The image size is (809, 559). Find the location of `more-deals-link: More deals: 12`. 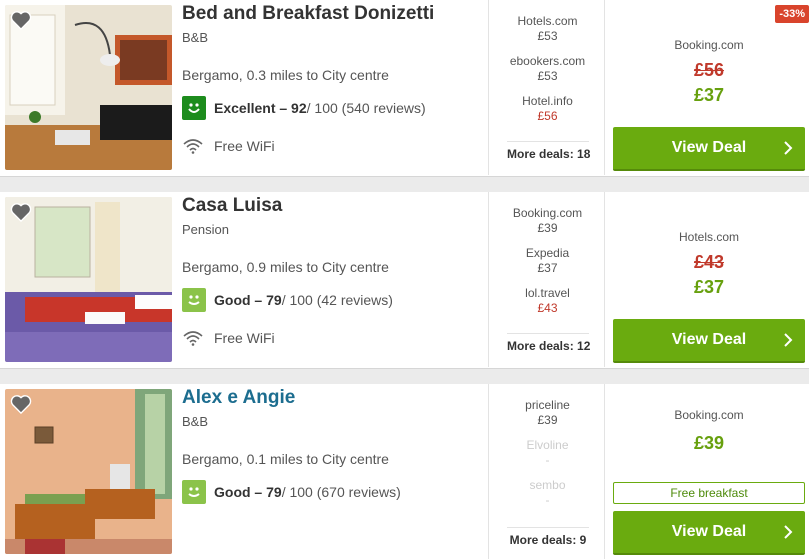

more-deals-link: More deals: 12 is located at coordinates (548, 343).